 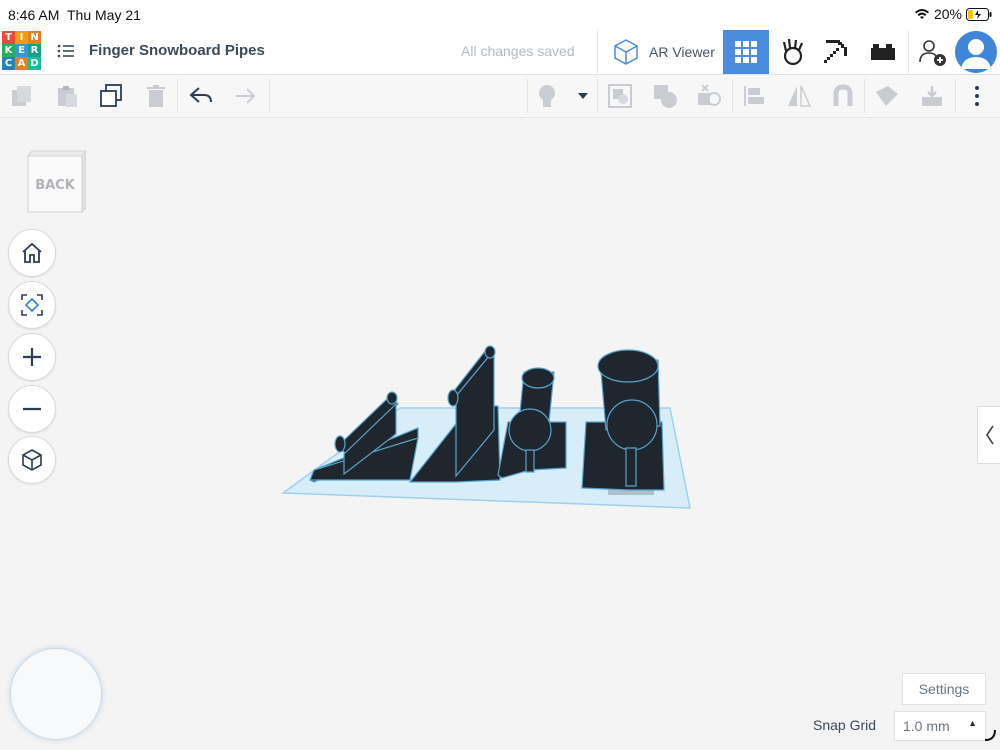 What do you see at coordinates (34, 63) in the screenshot?
I see `logo-letter: D` at bounding box center [34, 63].